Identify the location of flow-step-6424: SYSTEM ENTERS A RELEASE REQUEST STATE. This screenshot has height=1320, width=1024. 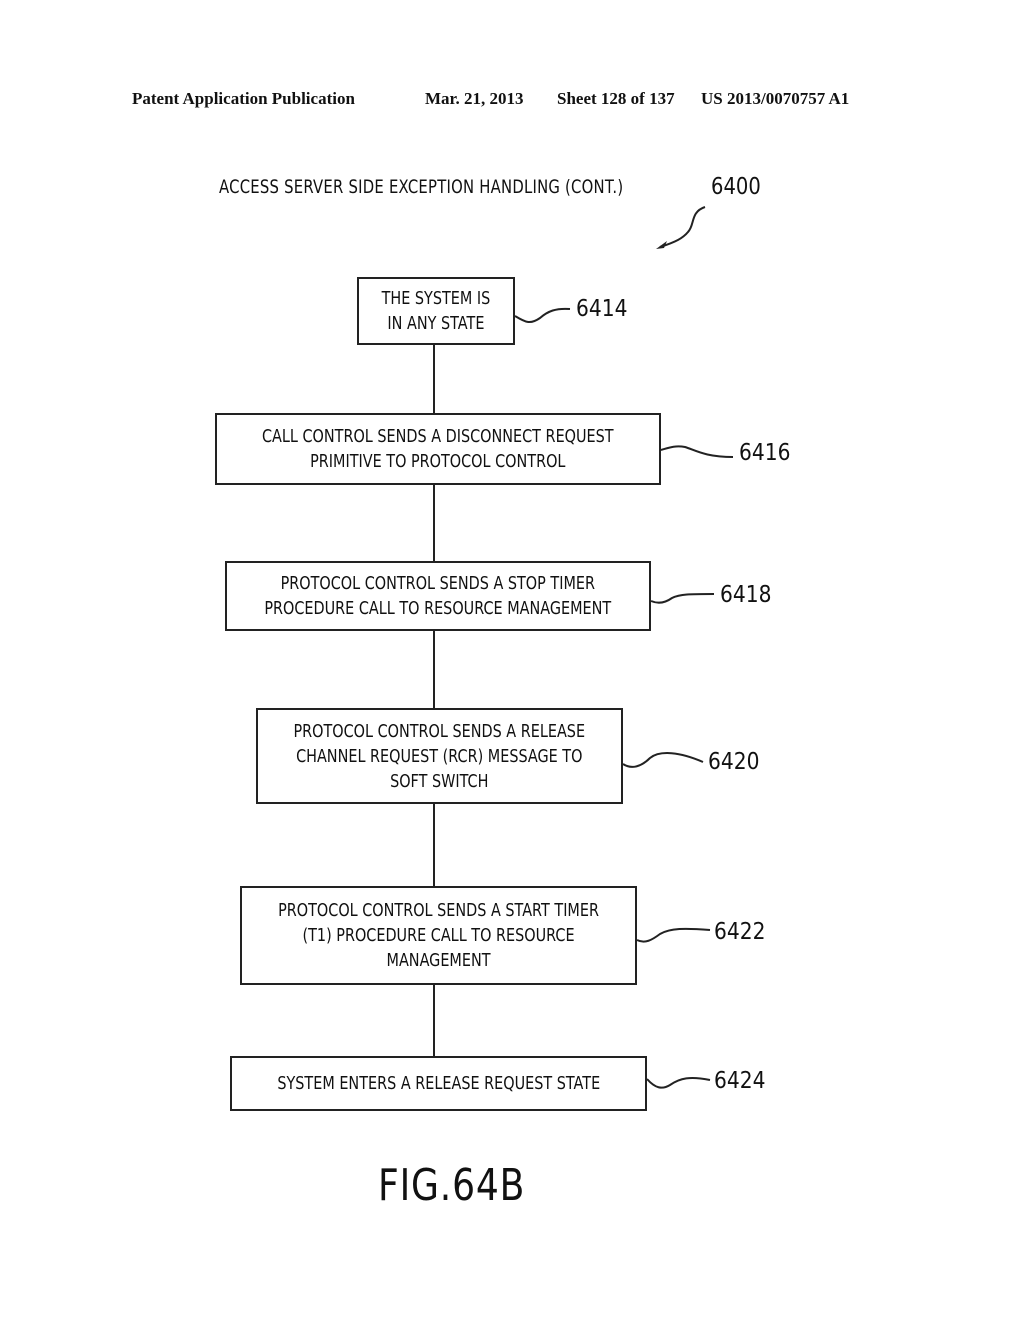
(438, 1083).